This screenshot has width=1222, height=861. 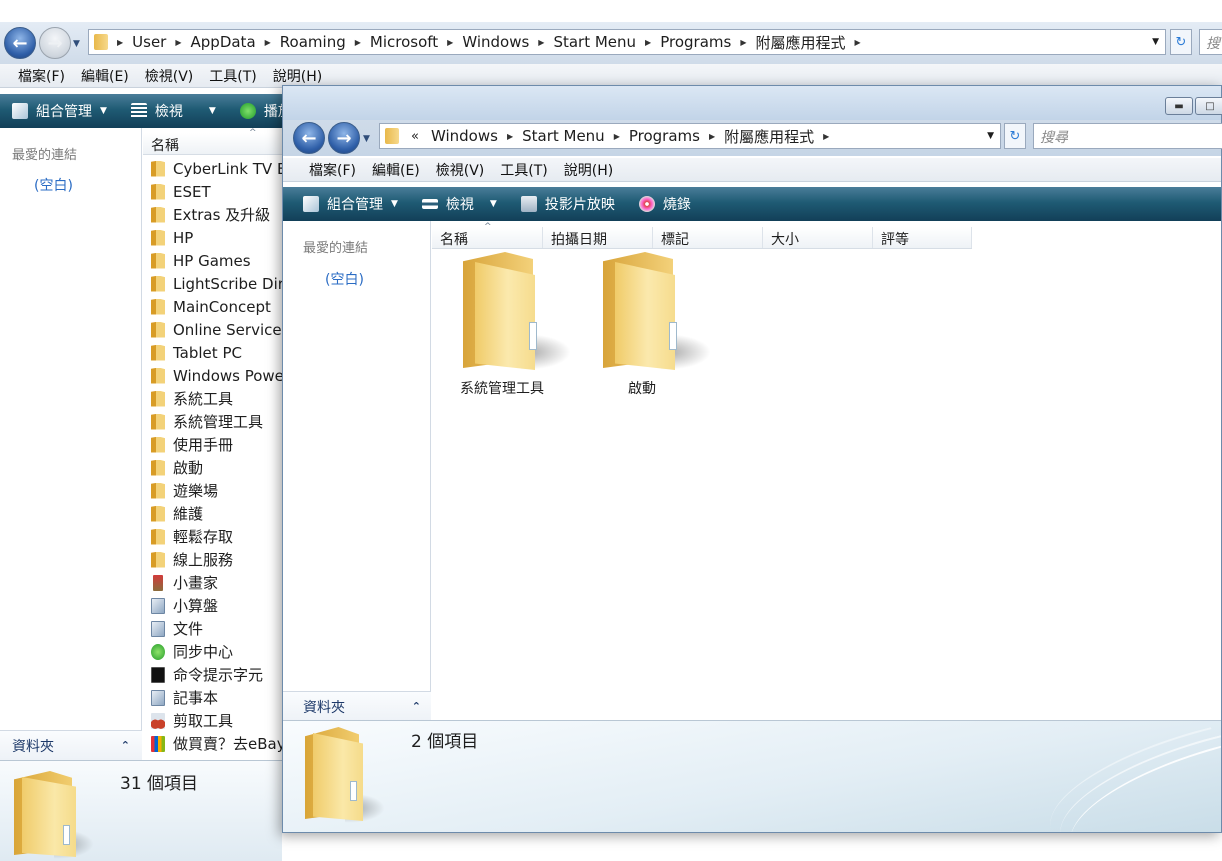 What do you see at coordinates (493, 204) in the screenshot?
I see `chevron-down-icon: ▼` at bounding box center [493, 204].